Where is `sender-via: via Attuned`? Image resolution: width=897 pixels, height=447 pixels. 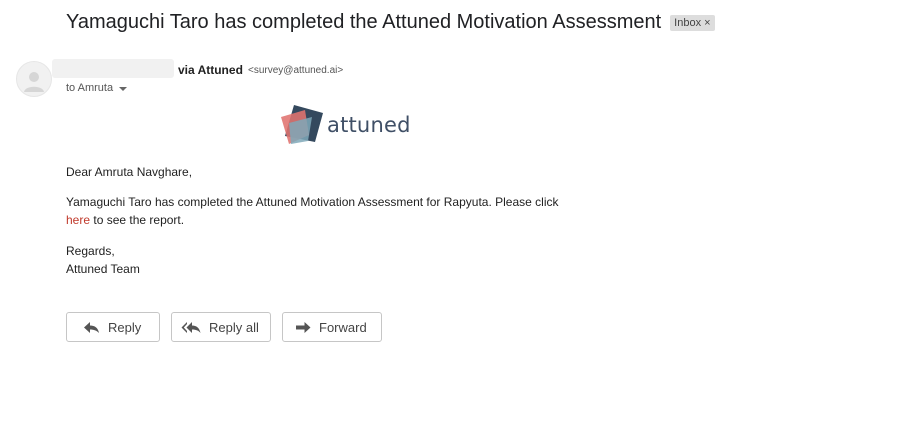 sender-via: via Attuned is located at coordinates (210, 70).